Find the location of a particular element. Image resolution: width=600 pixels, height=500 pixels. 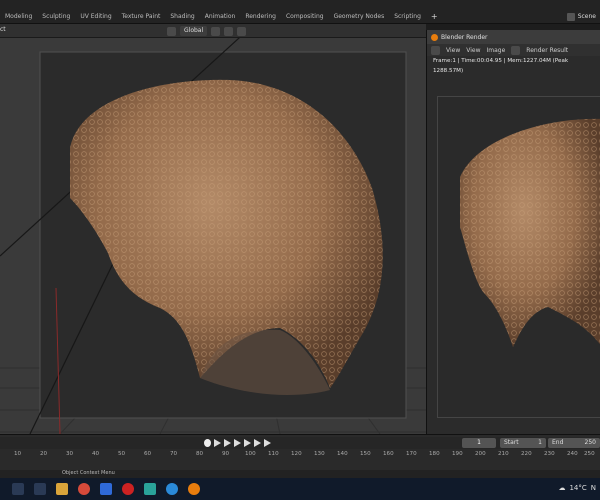

tab-compositing: Compositing is located at coordinates (305, 17).